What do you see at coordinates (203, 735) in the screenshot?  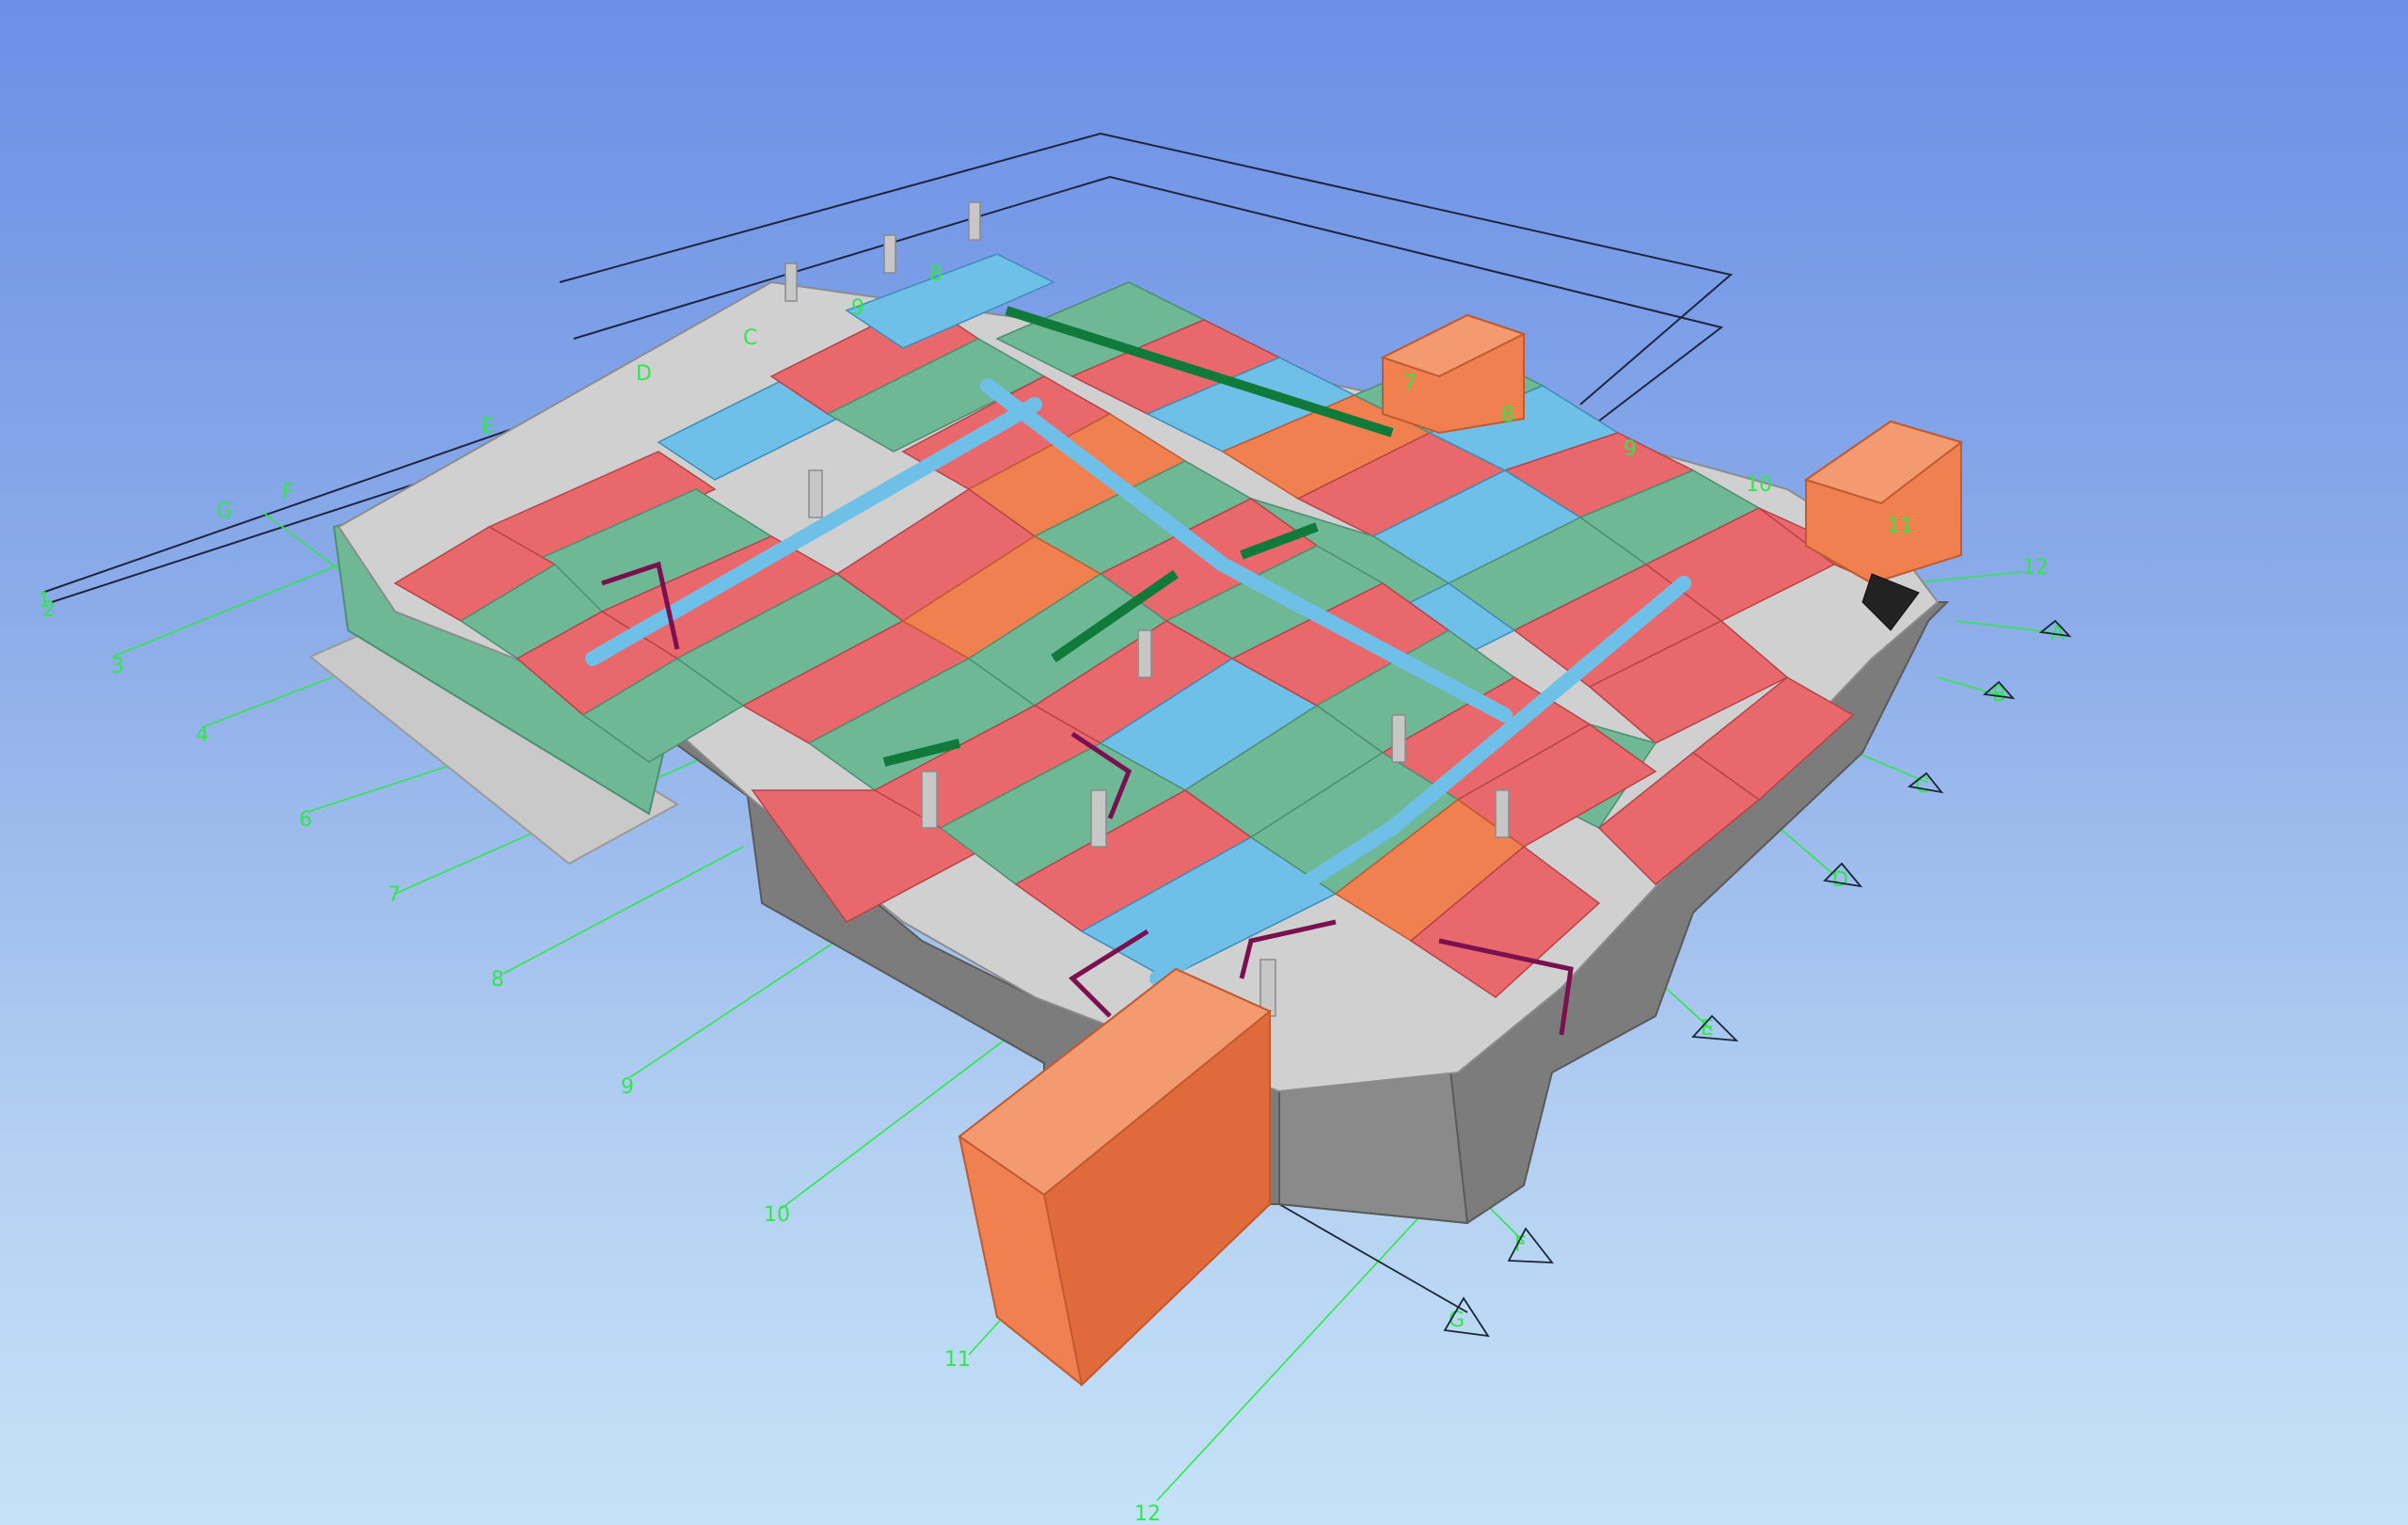 I see `grid-label-4: 4` at bounding box center [203, 735].